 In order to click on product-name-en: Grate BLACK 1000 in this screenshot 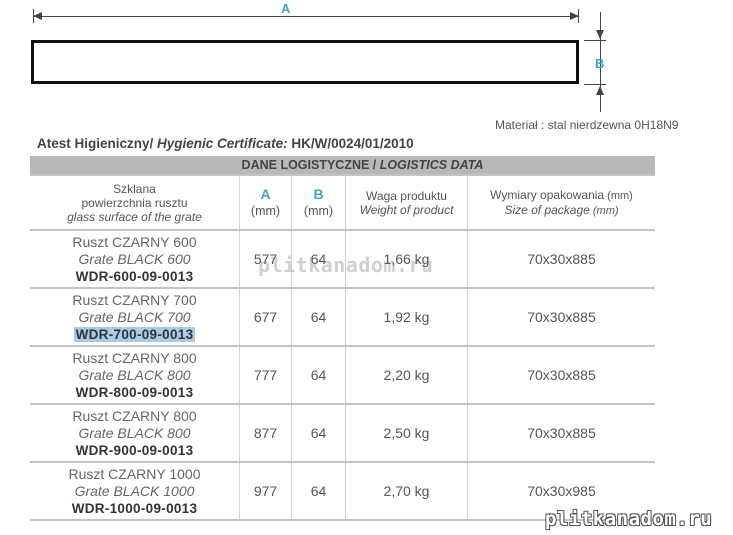, I will do `click(134, 490)`.